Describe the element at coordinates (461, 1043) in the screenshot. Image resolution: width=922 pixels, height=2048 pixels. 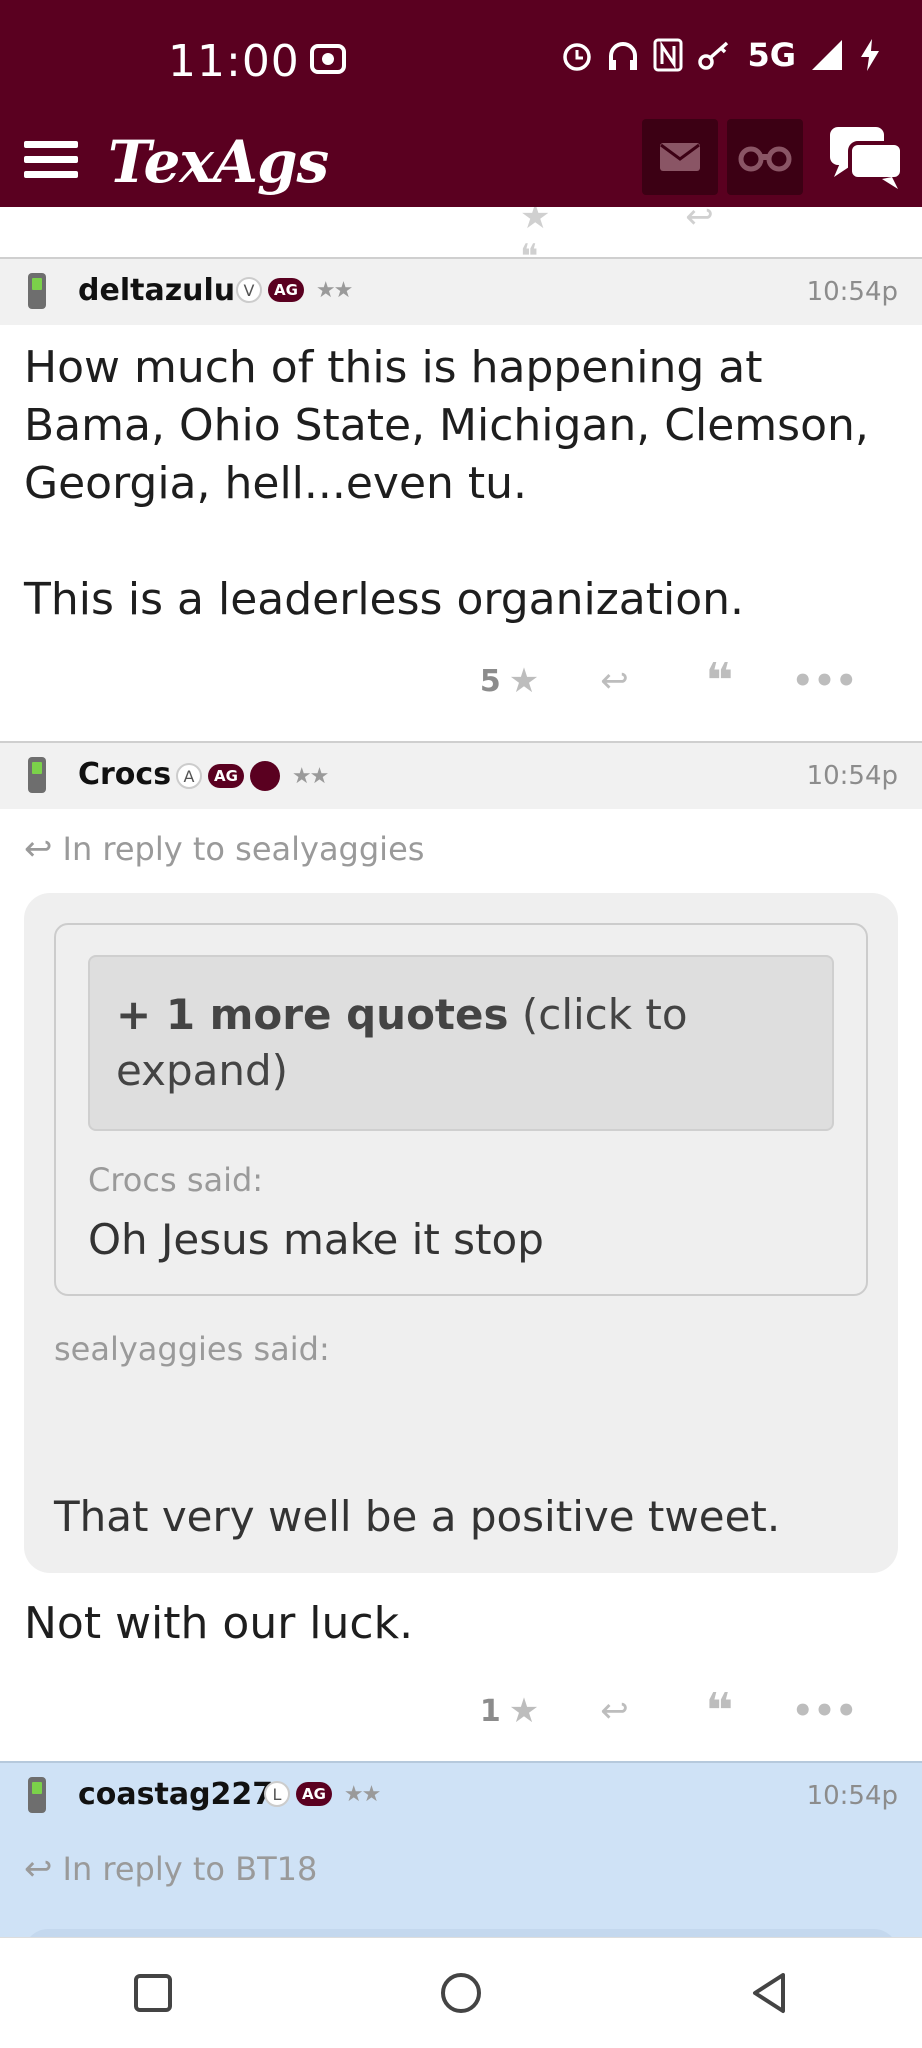
I see `expand-quotes-button: + 1 more quotes (click to expand)` at that location.